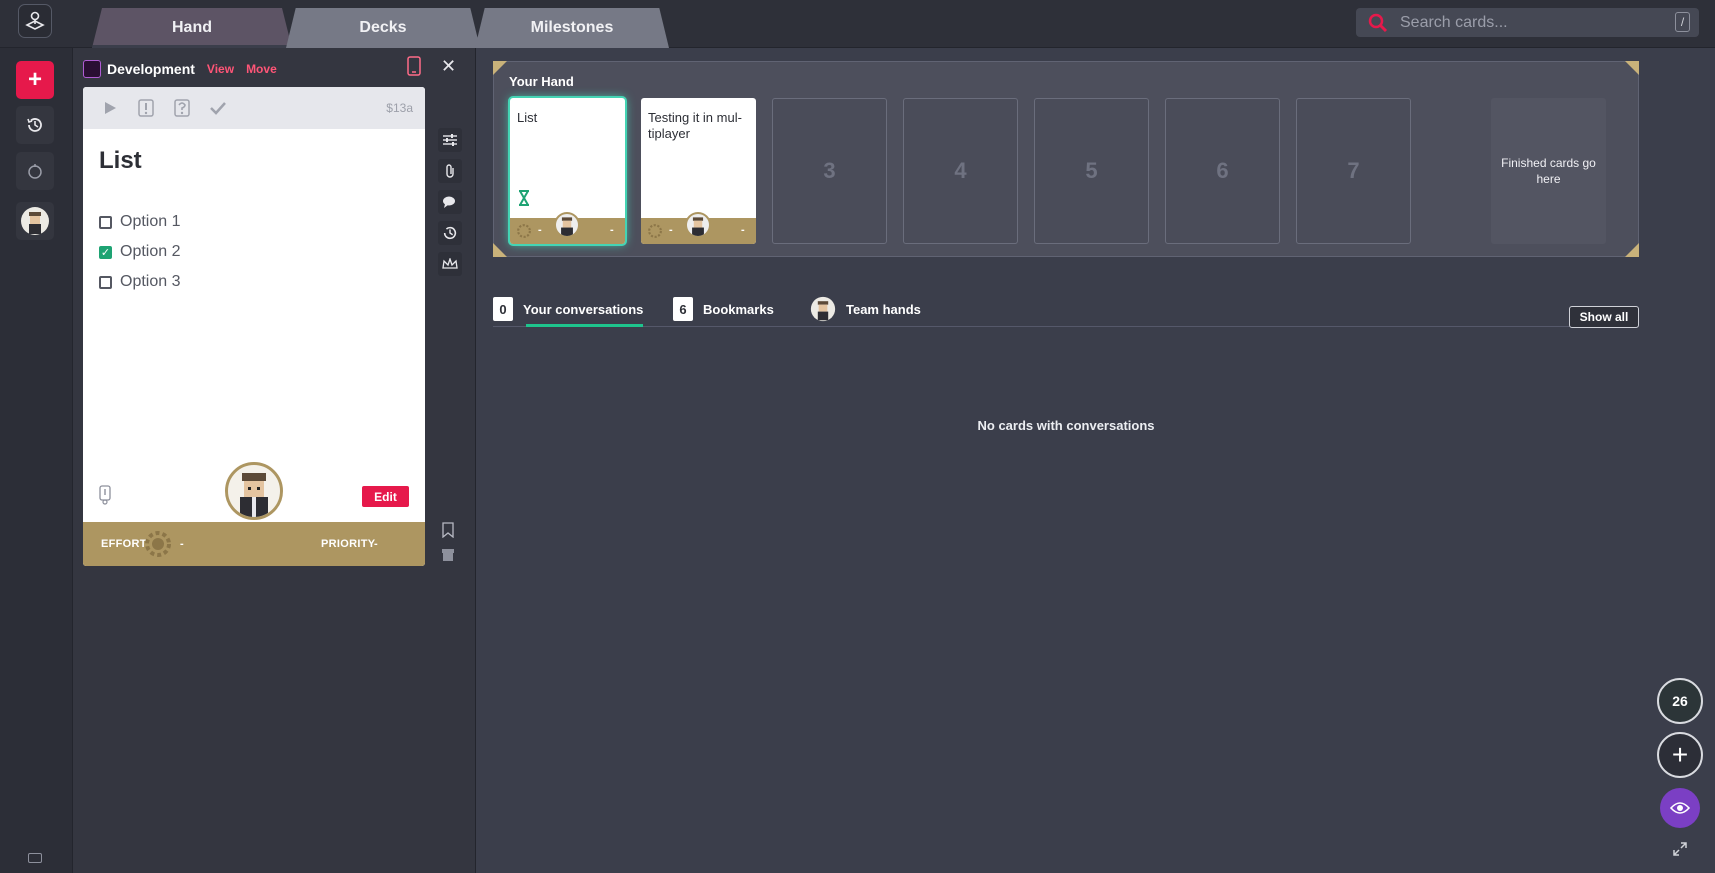  I want to click on avatar, so click(35, 221).